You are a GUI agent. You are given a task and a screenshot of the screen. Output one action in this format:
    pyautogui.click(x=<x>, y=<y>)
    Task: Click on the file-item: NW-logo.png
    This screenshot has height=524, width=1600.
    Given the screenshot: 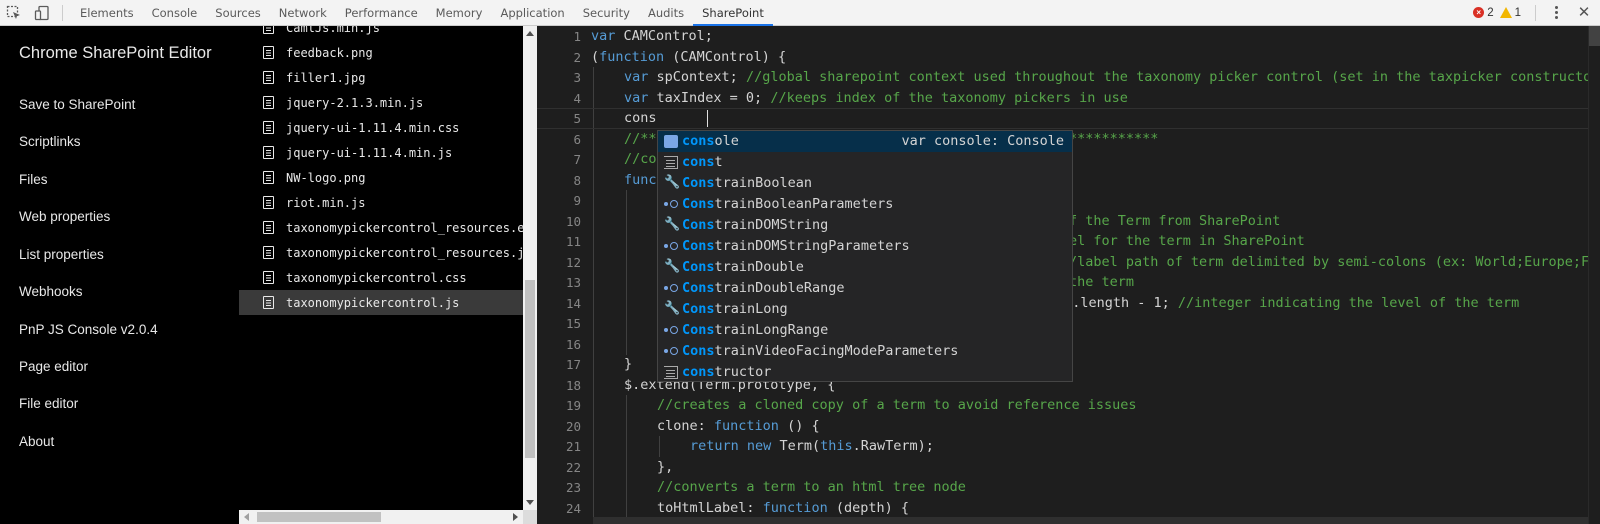 What is the action you would take?
    pyautogui.click(x=381, y=177)
    